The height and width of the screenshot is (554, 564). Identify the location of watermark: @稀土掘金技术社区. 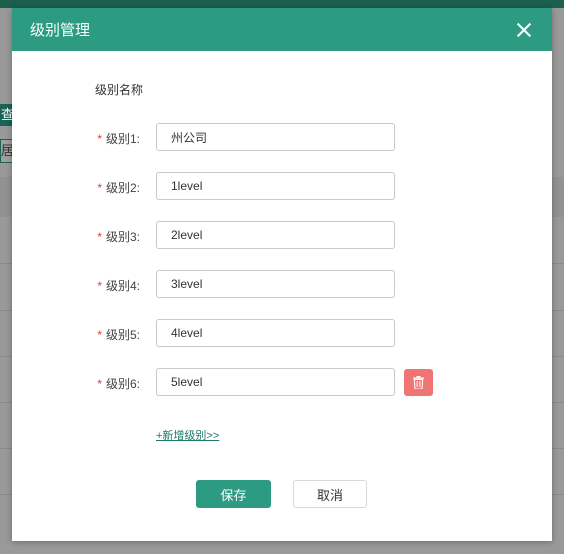
(495, 530).